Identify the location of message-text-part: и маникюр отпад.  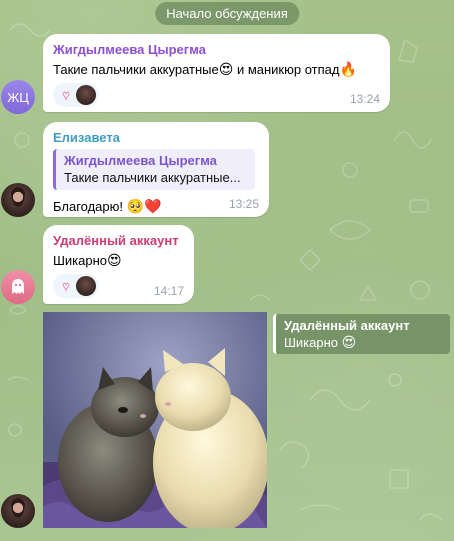
(286, 69).